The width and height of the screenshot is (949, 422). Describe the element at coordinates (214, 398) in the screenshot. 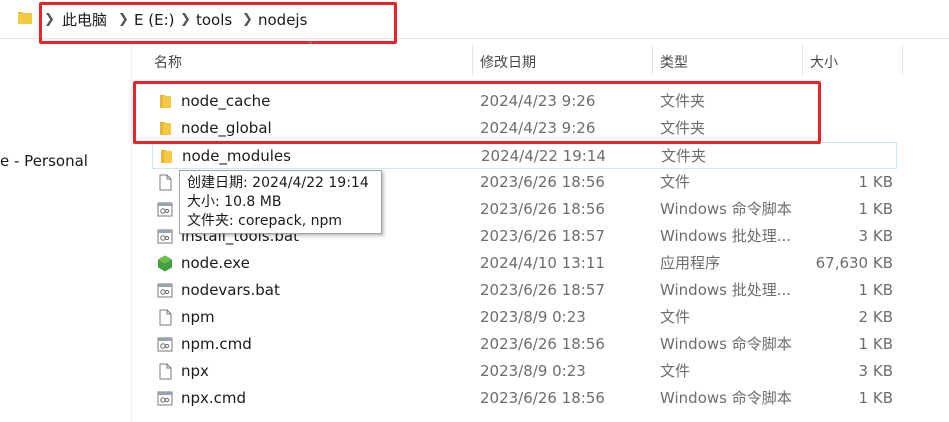

I see `file-name: npx.cmd` at that location.